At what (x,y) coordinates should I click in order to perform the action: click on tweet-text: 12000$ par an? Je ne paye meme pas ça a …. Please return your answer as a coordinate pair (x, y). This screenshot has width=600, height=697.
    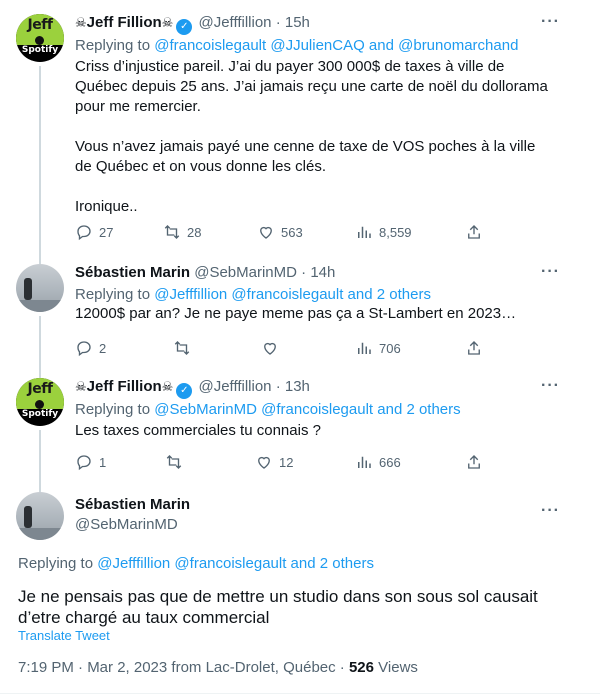
    Looking at the image, I should click on (296, 313).